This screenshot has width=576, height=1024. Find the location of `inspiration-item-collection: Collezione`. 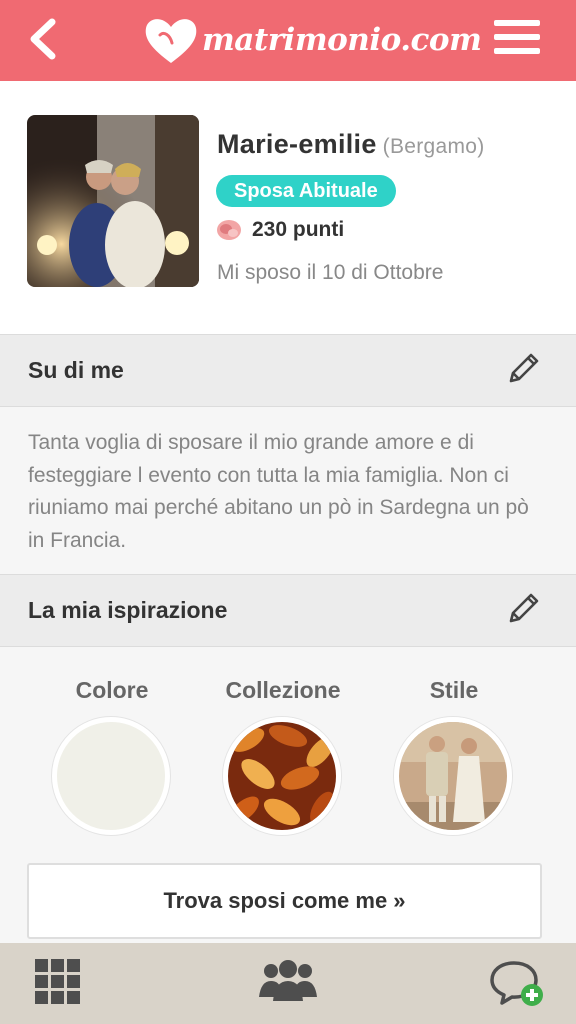

inspiration-item-collection: Collezione is located at coordinates (283, 690).